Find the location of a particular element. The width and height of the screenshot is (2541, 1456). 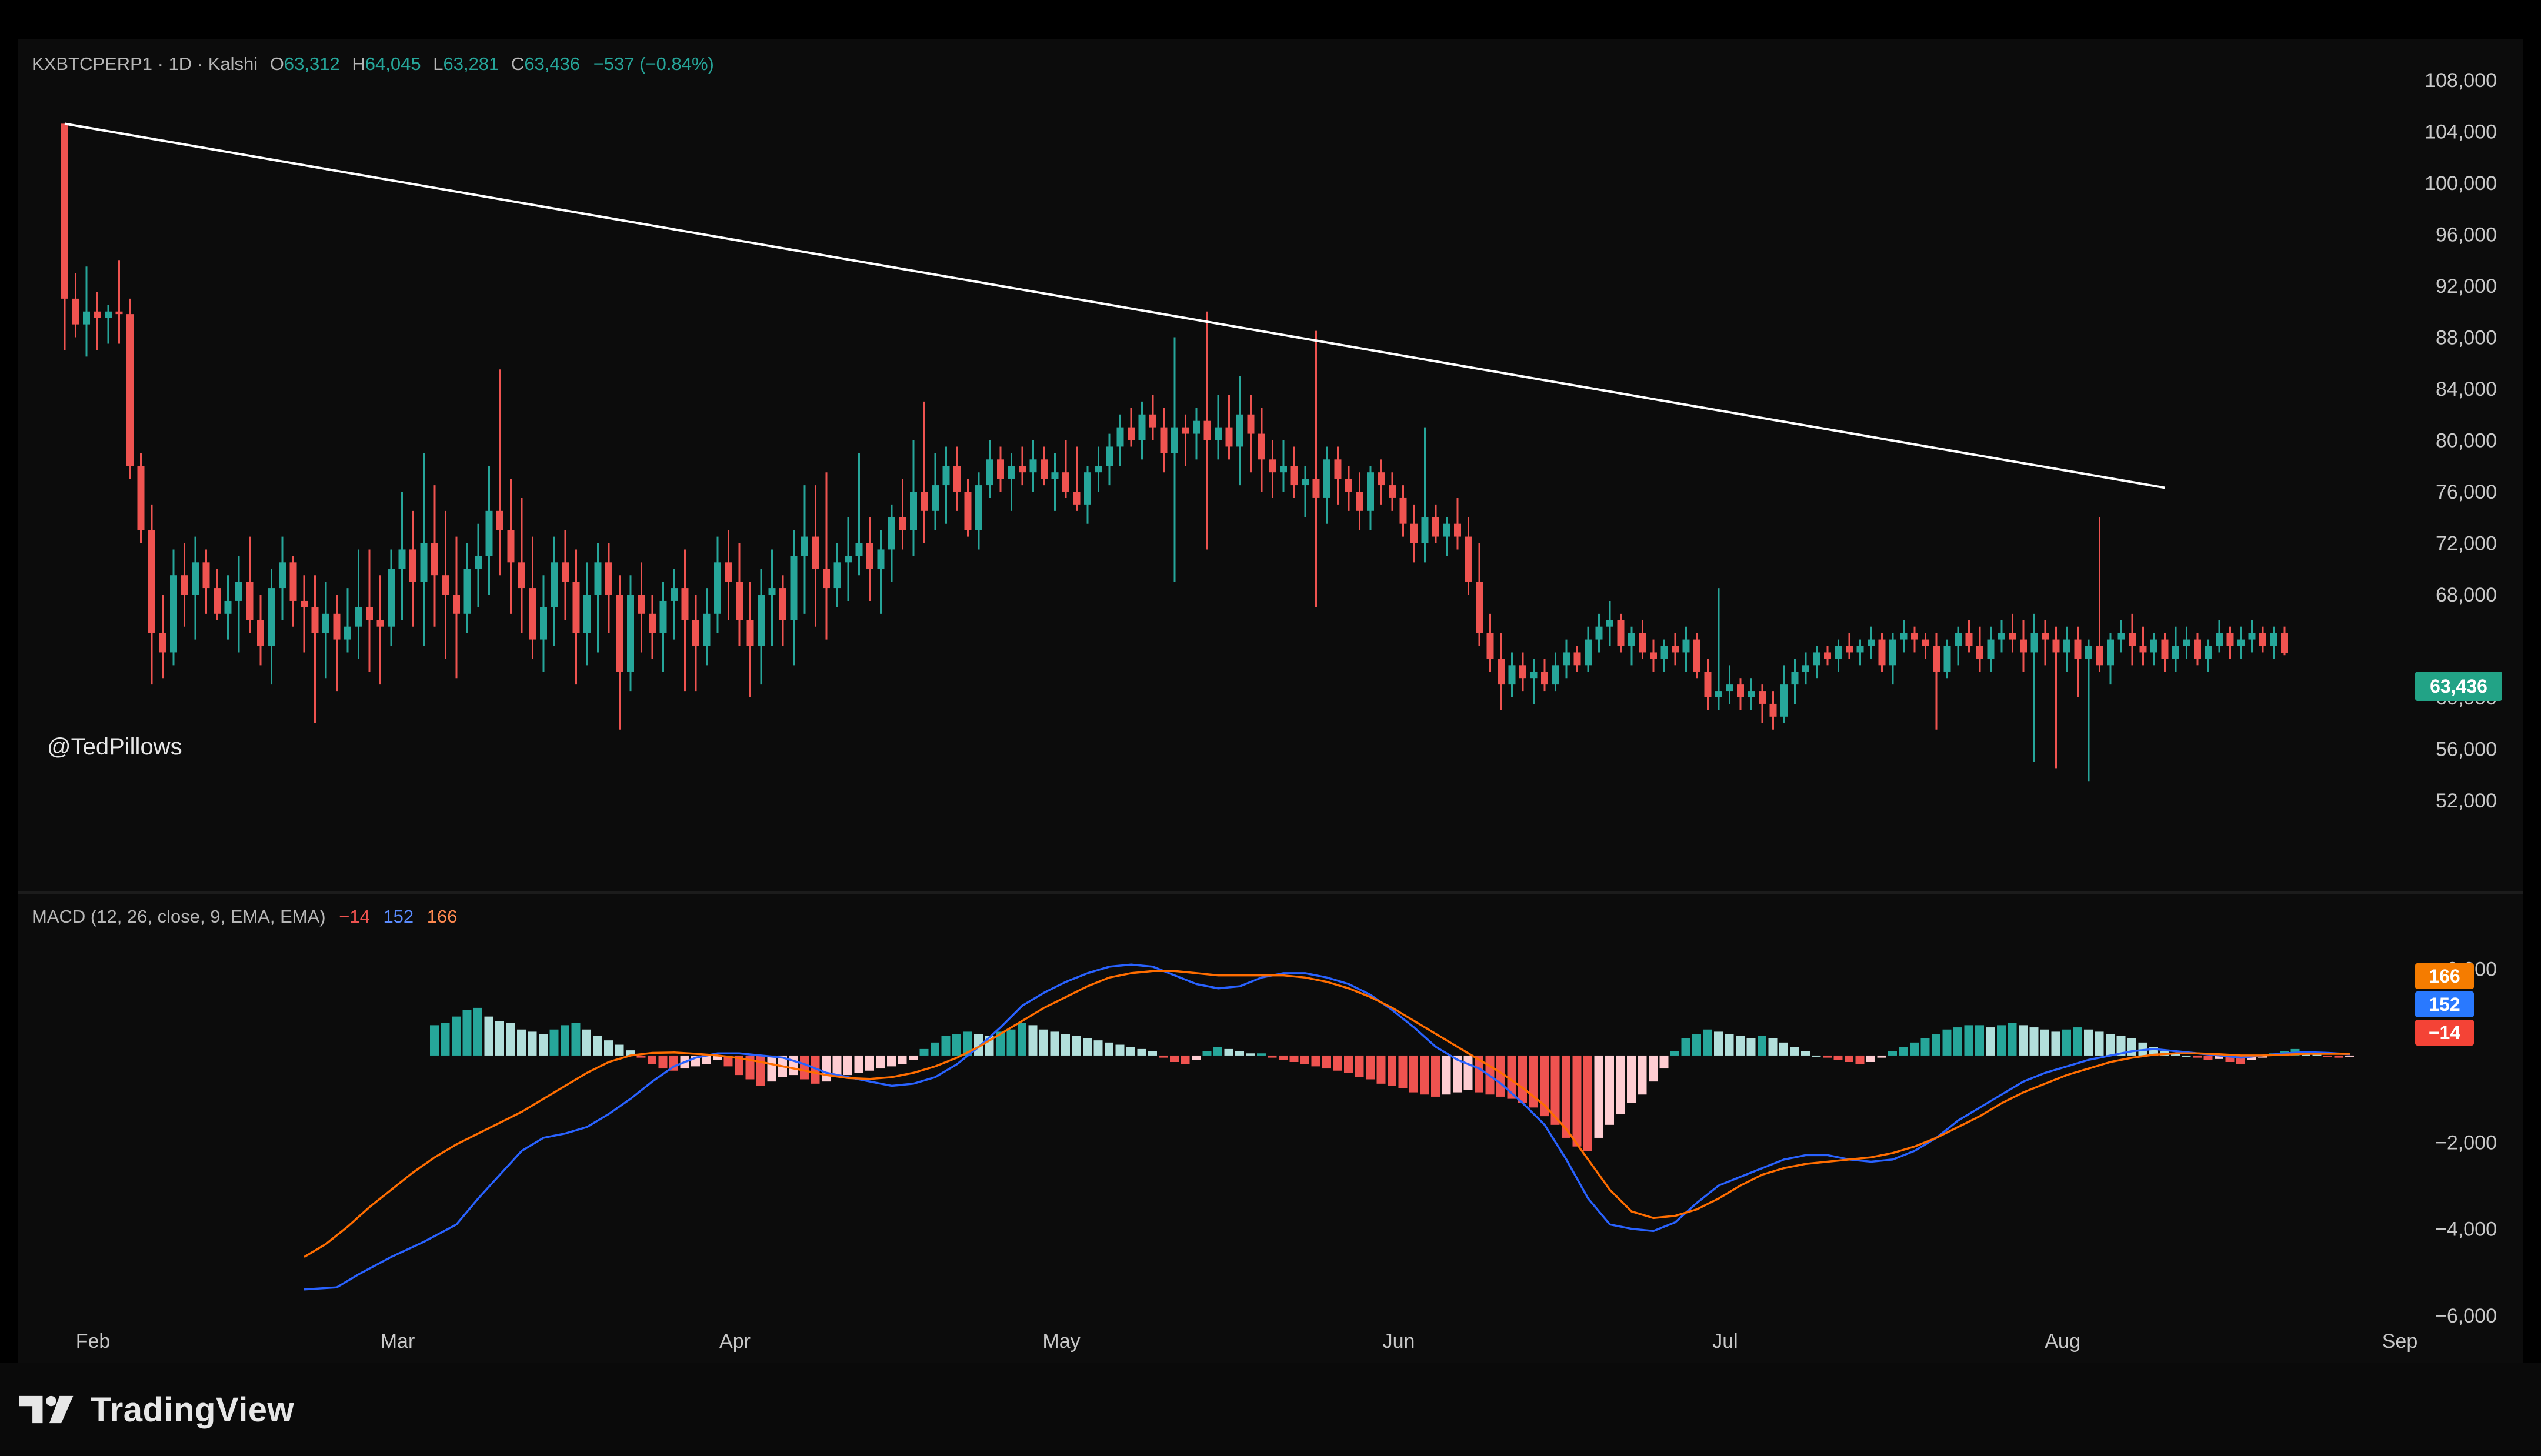

legend-symbol: KXBTCPERP1 · 1D · Kalshi is located at coordinates (145, 64).